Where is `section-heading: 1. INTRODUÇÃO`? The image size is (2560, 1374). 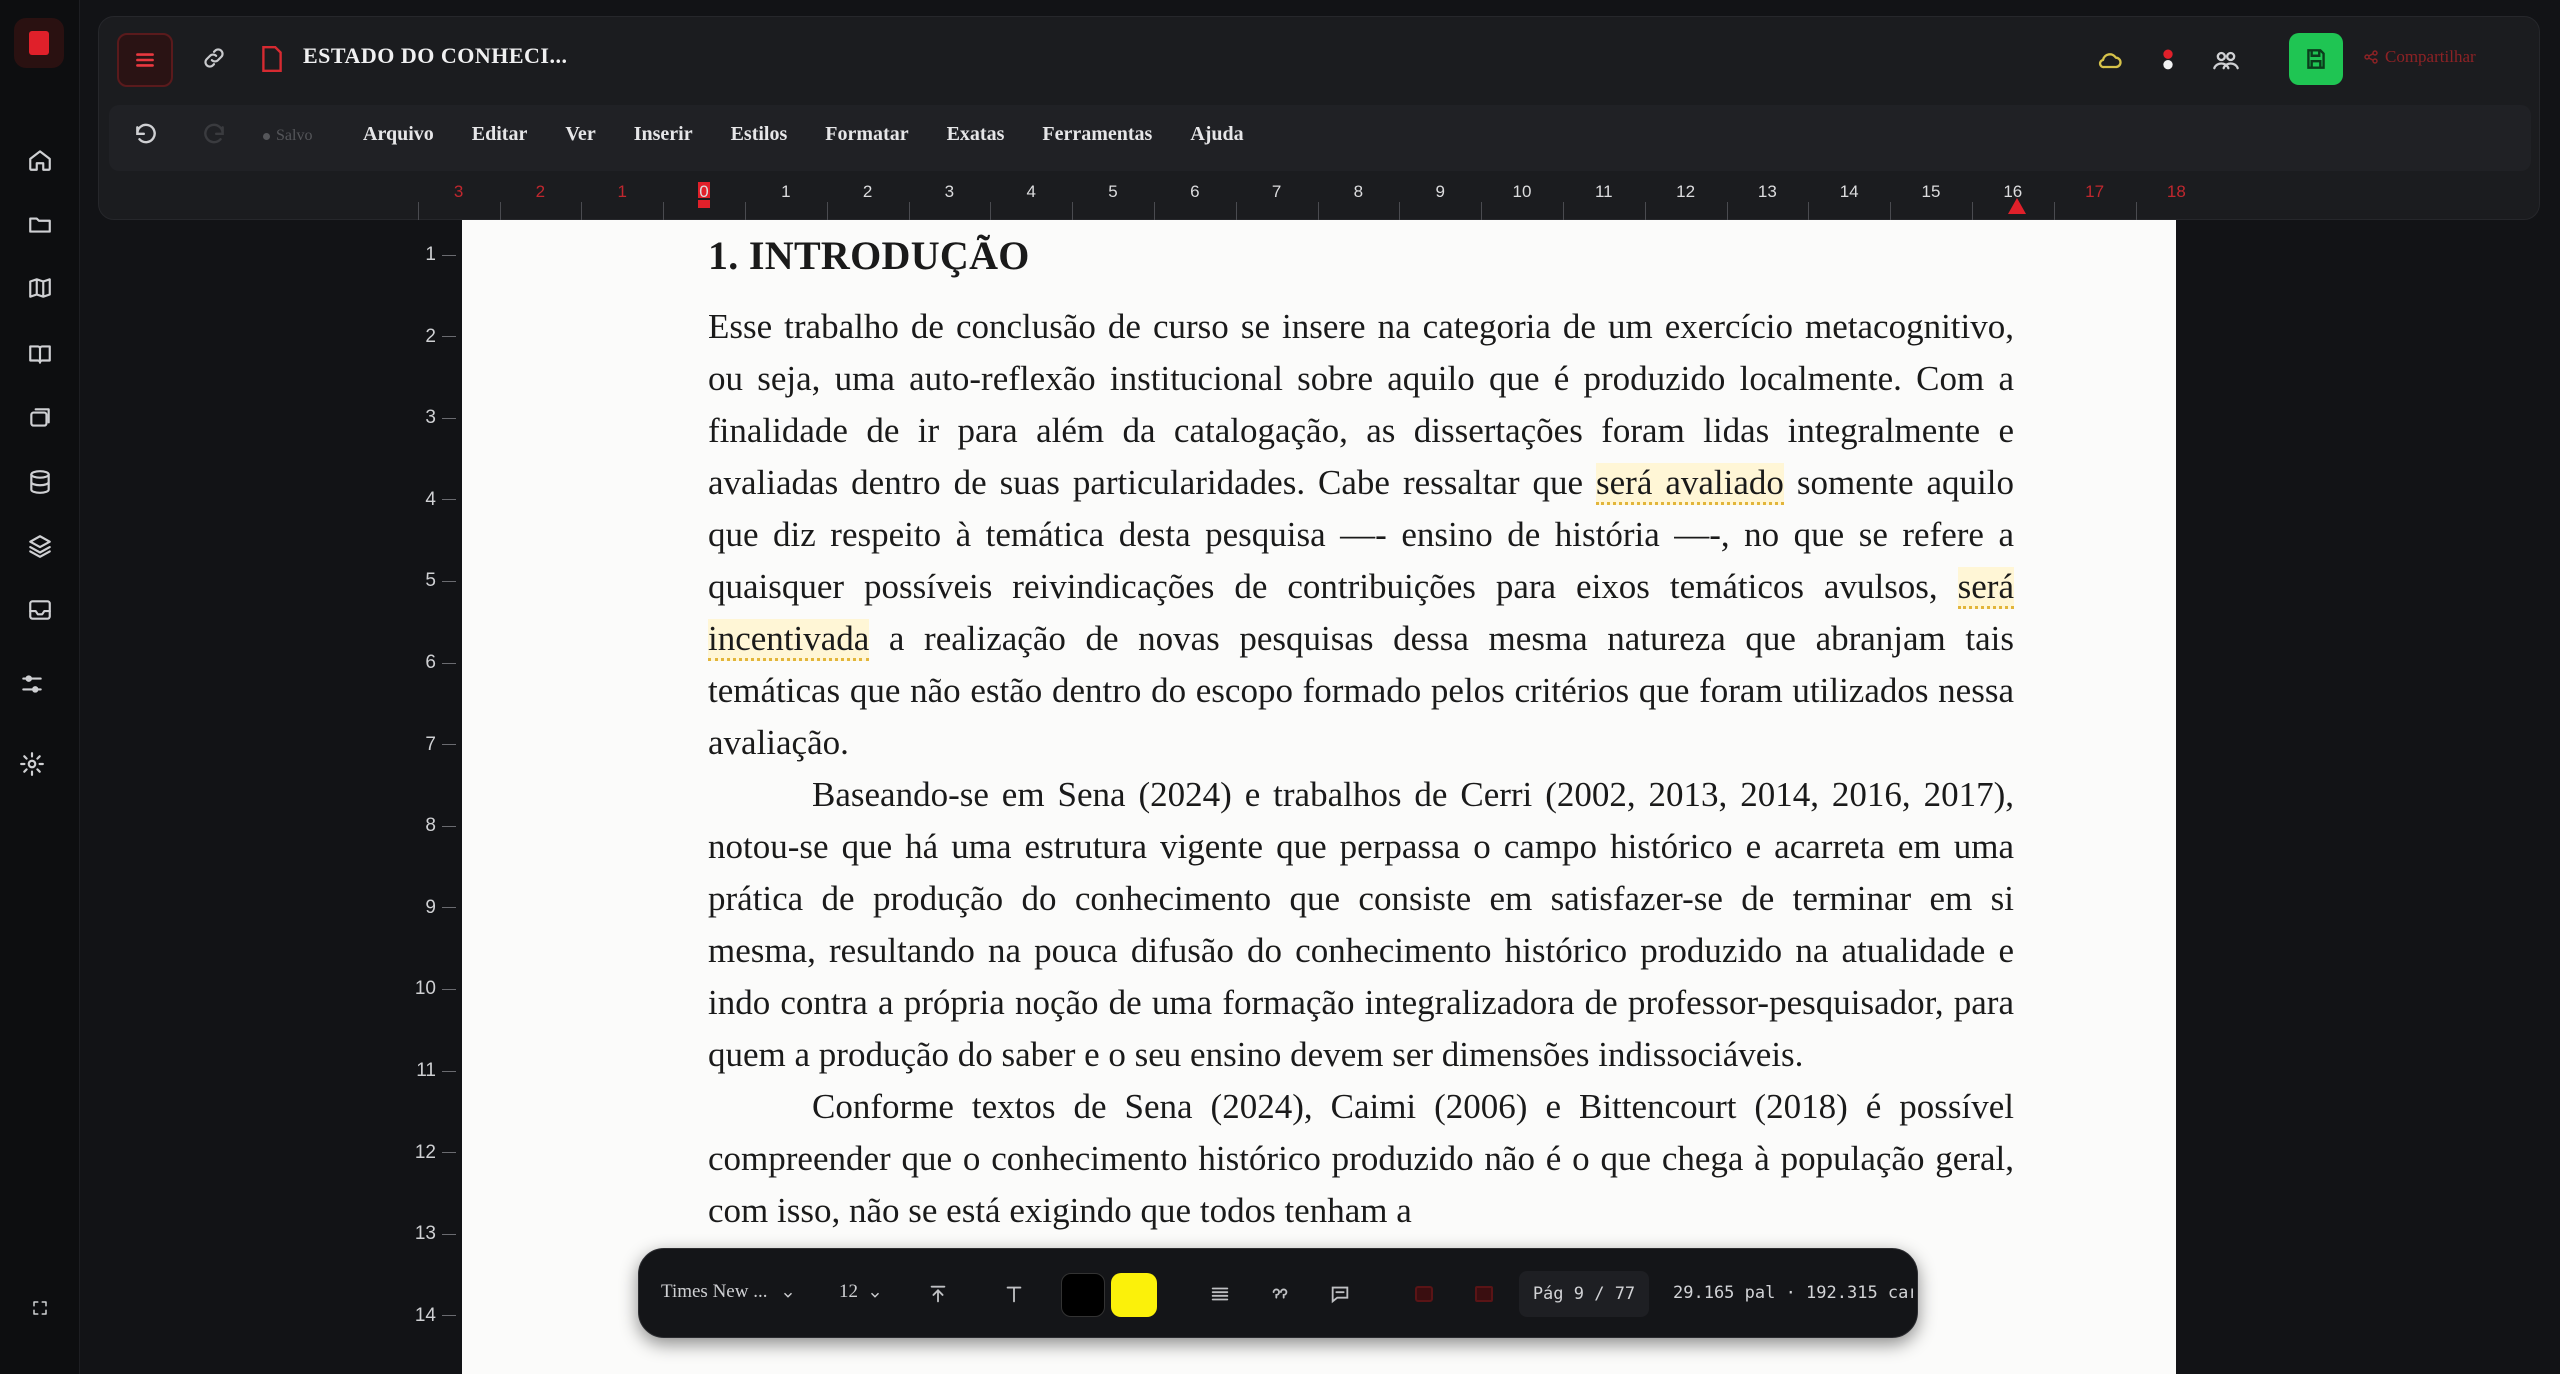 section-heading: 1. INTRODUÇÃO is located at coordinates (869, 255).